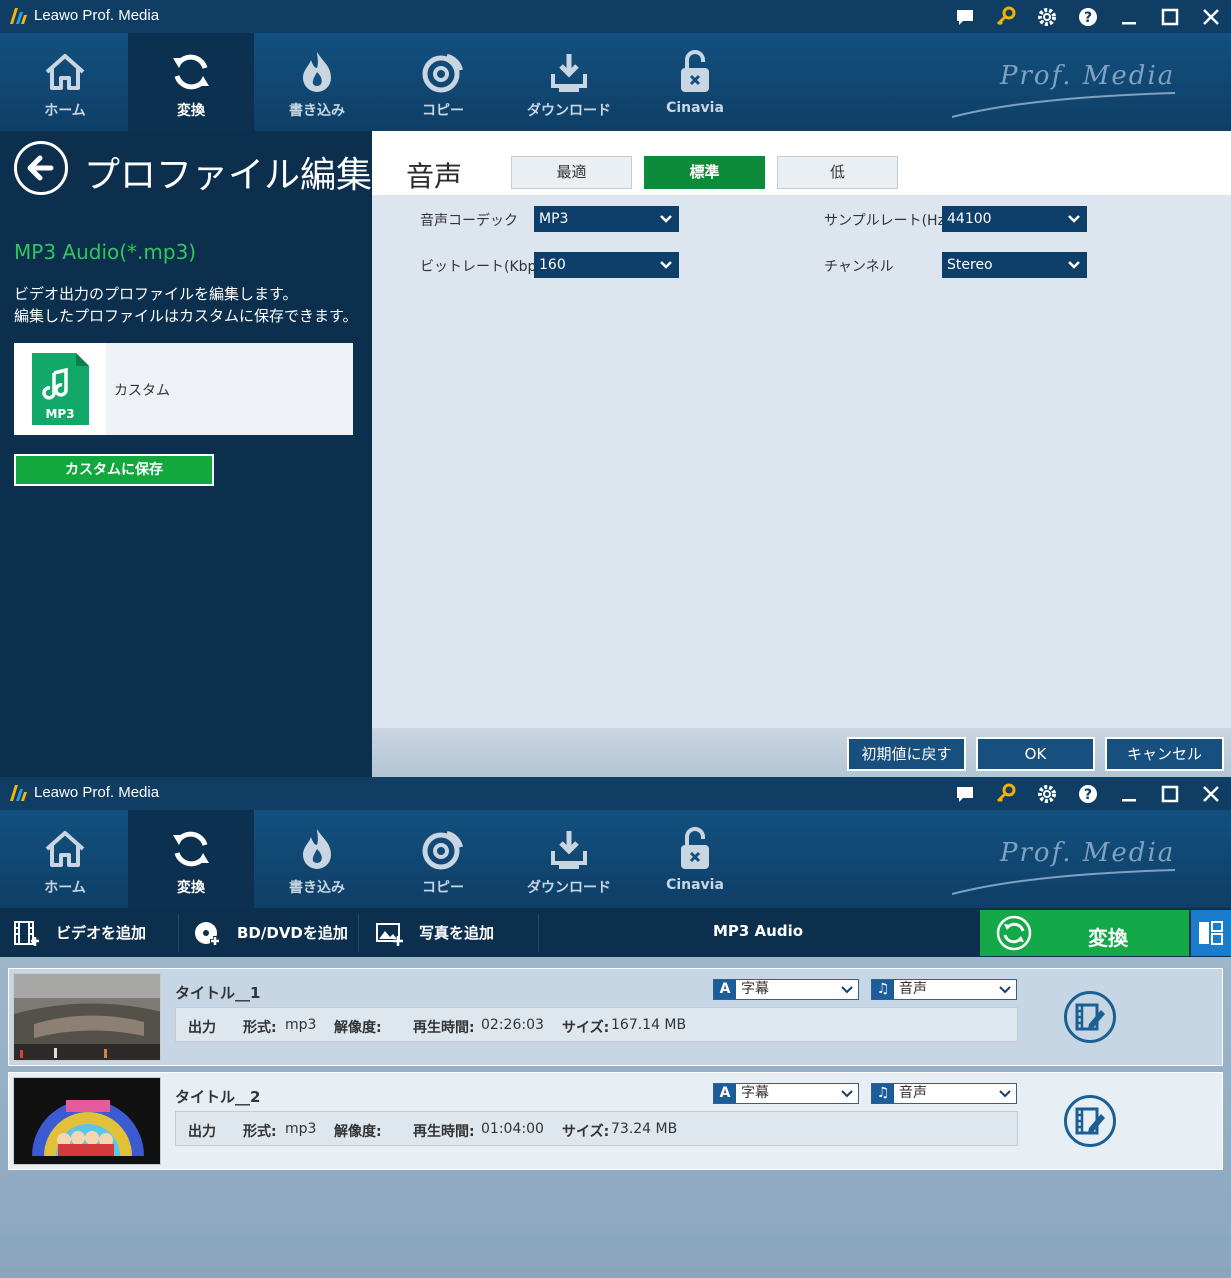  I want to click on edit-icon, so click(1090, 1121).